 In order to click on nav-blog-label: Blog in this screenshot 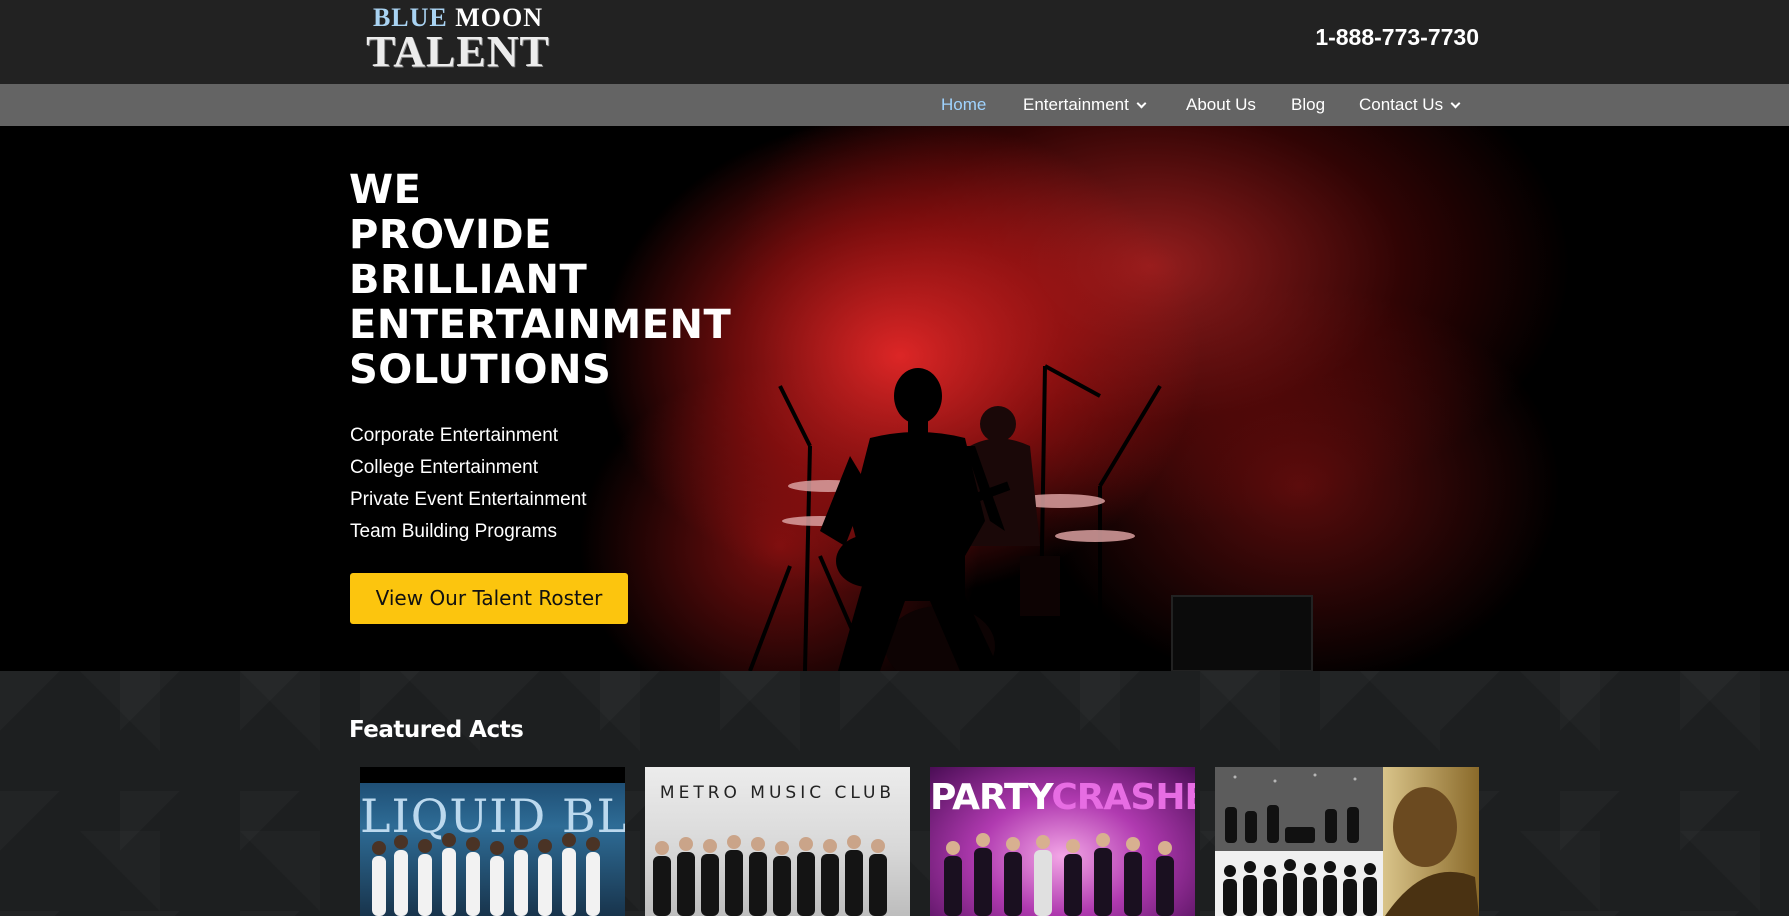, I will do `click(1308, 104)`.